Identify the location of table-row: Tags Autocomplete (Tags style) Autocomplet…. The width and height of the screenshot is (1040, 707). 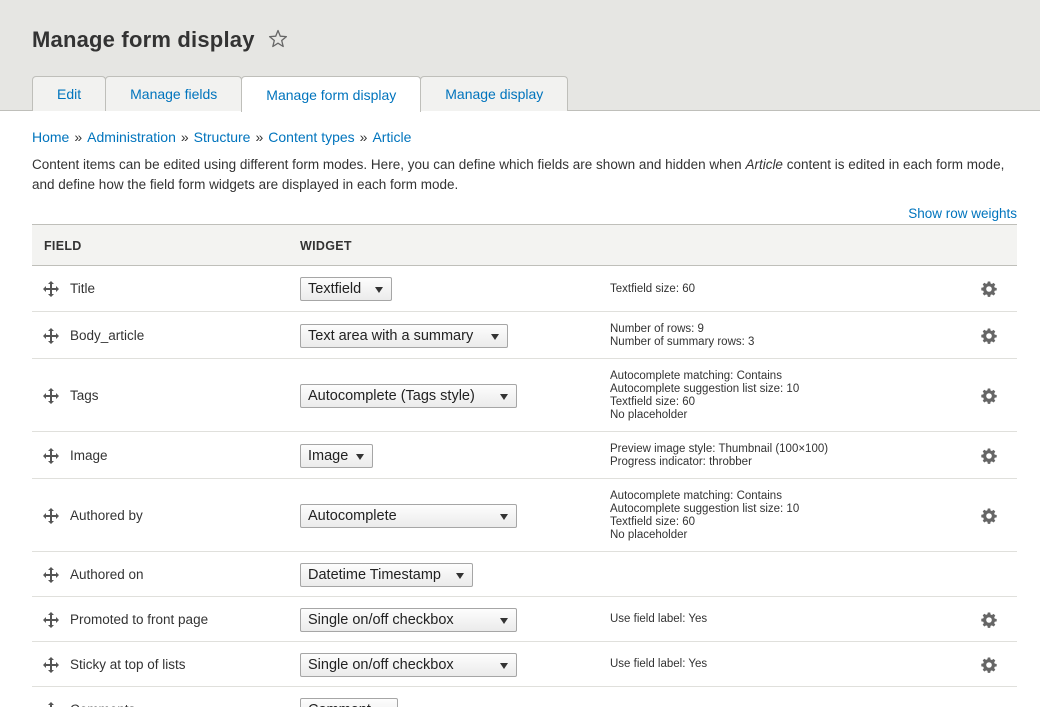
(524, 395).